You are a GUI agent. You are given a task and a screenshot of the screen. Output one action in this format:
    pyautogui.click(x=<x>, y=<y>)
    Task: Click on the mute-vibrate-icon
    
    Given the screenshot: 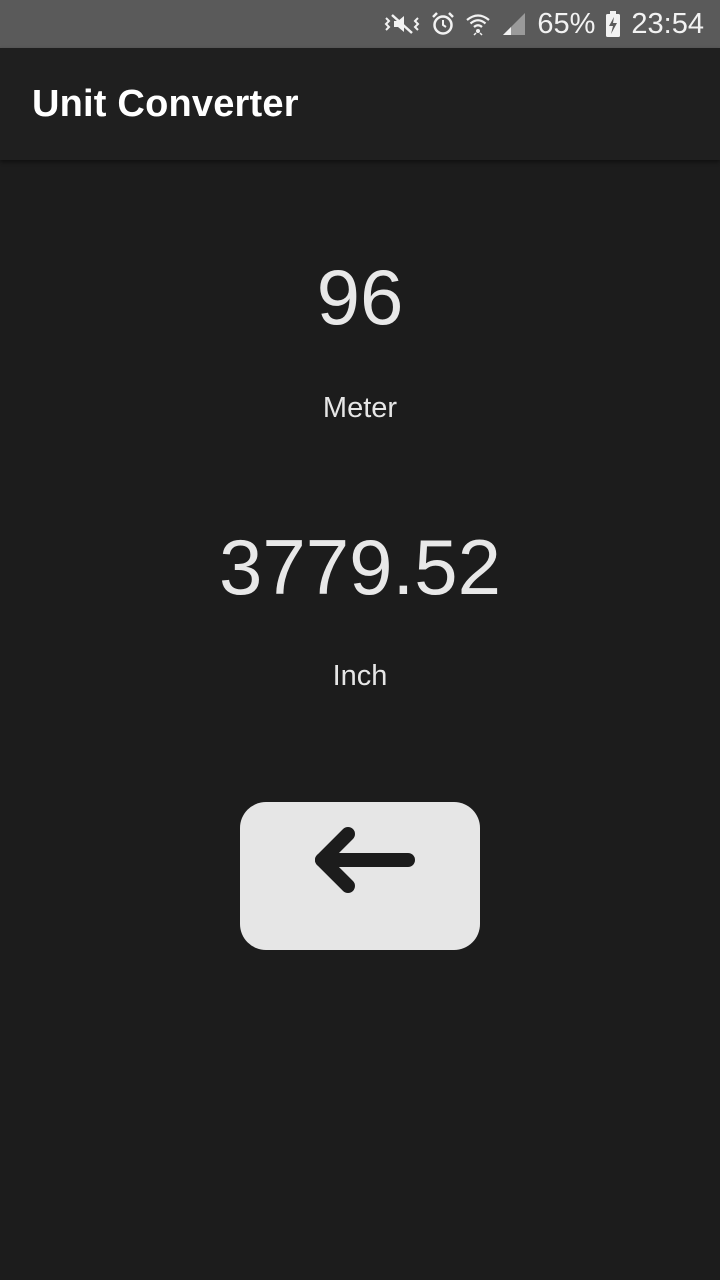 What is the action you would take?
    pyautogui.click(x=402, y=24)
    